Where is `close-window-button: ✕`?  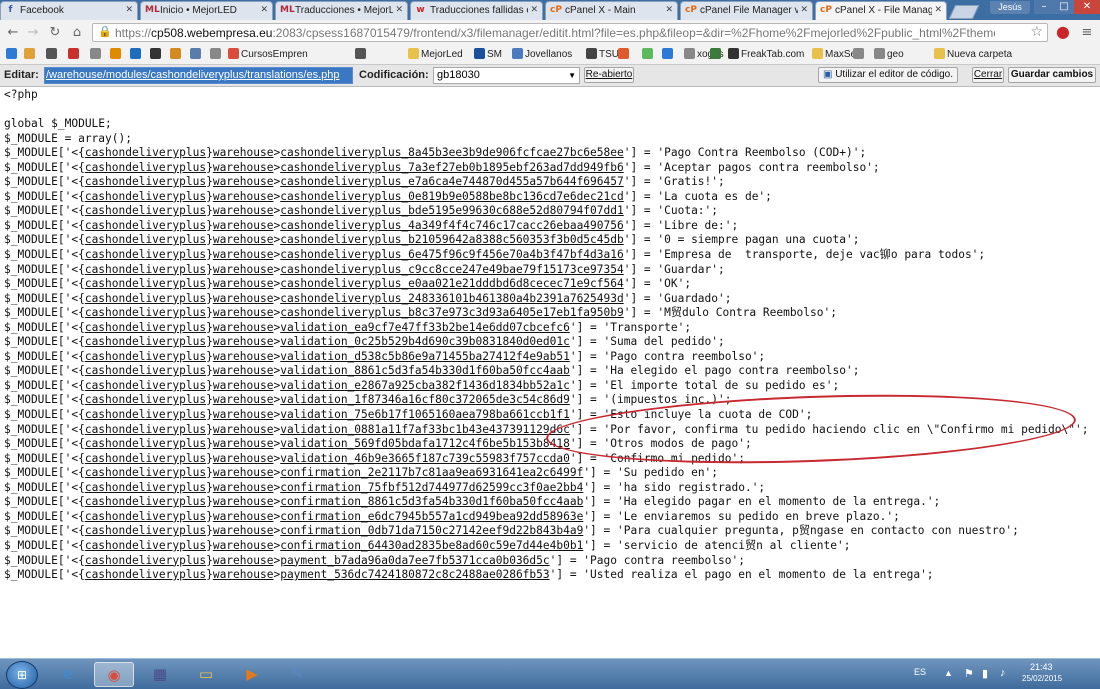
close-window-button: ✕ is located at coordinates (1087, 7).